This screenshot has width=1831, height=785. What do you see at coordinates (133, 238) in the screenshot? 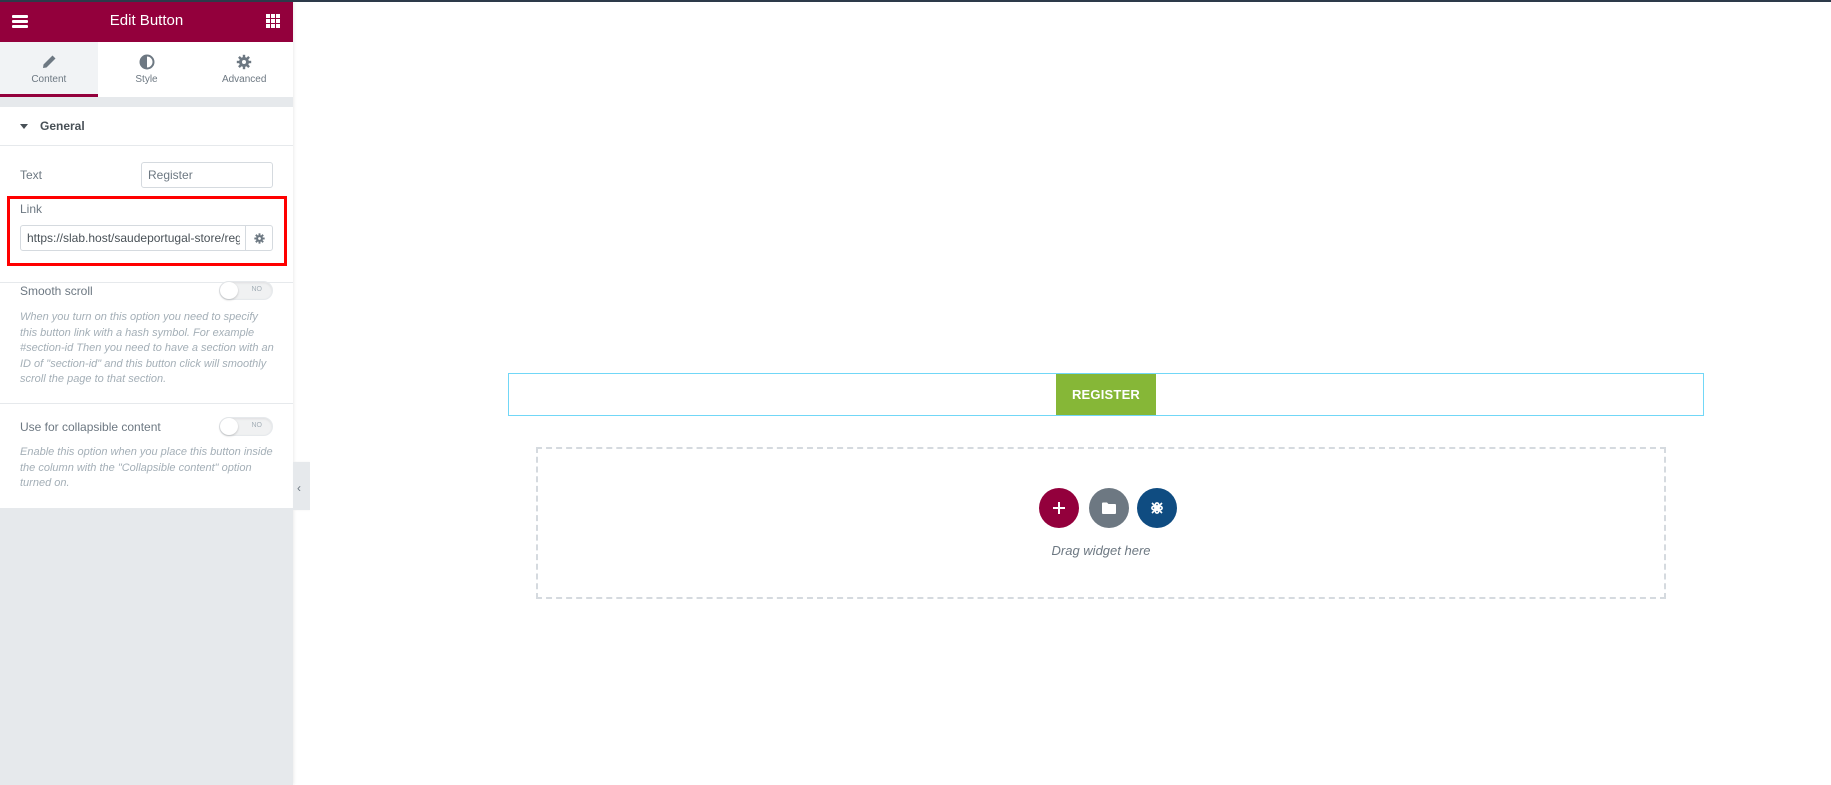
I see `link-input` at bounding box center [133, 238].